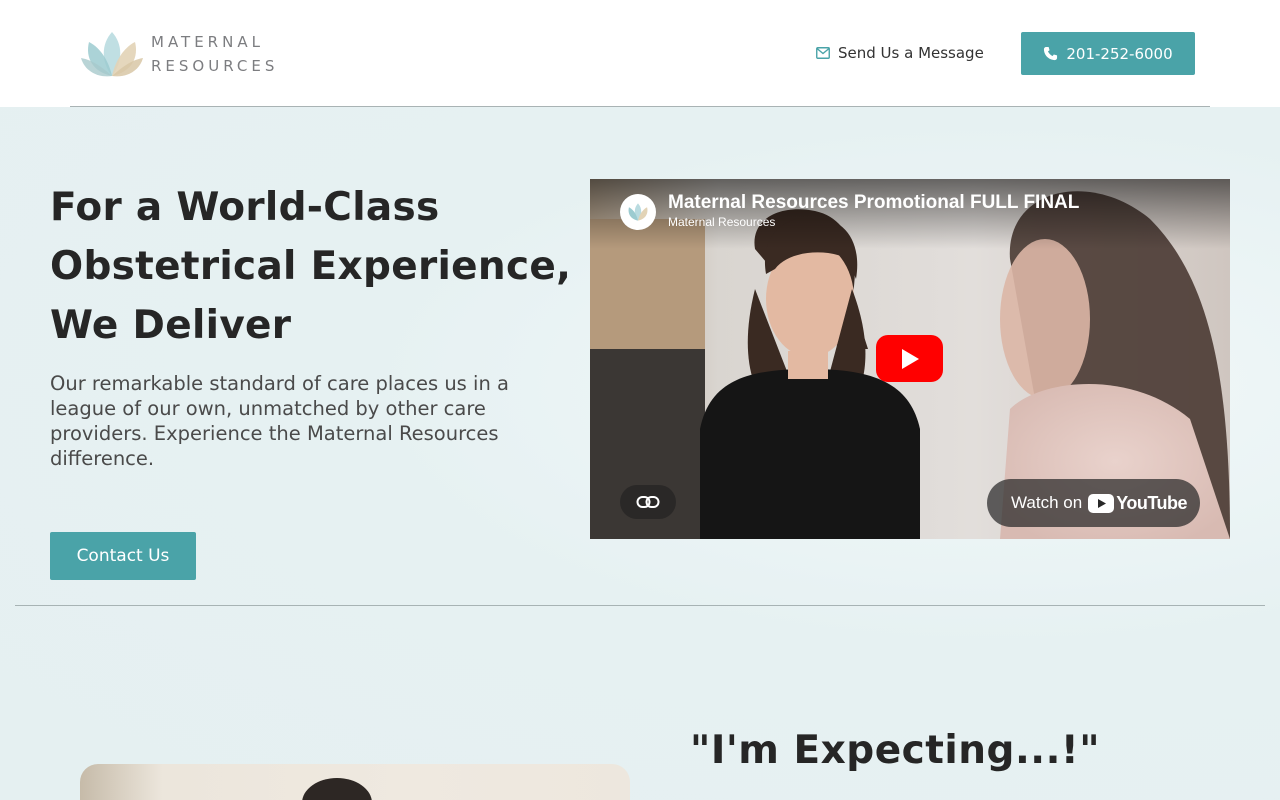 This screenshot has height=800, width=1280. What do you see at coordinates (1047, 502) in the screenshot?
I see `watch-on-label: Watch on` at bounding box center [1047, 502].